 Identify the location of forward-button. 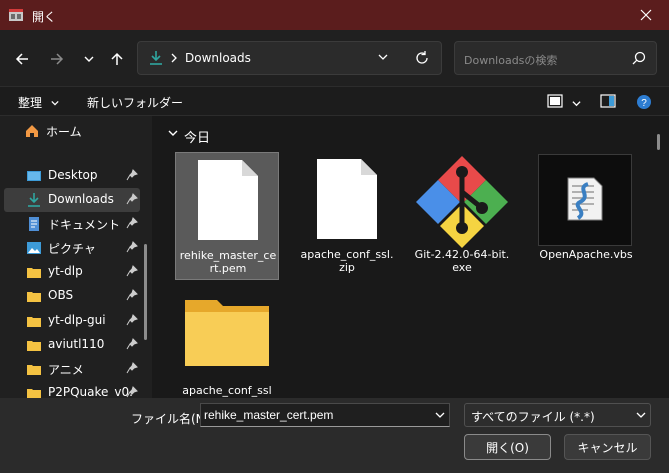
(57, 59).